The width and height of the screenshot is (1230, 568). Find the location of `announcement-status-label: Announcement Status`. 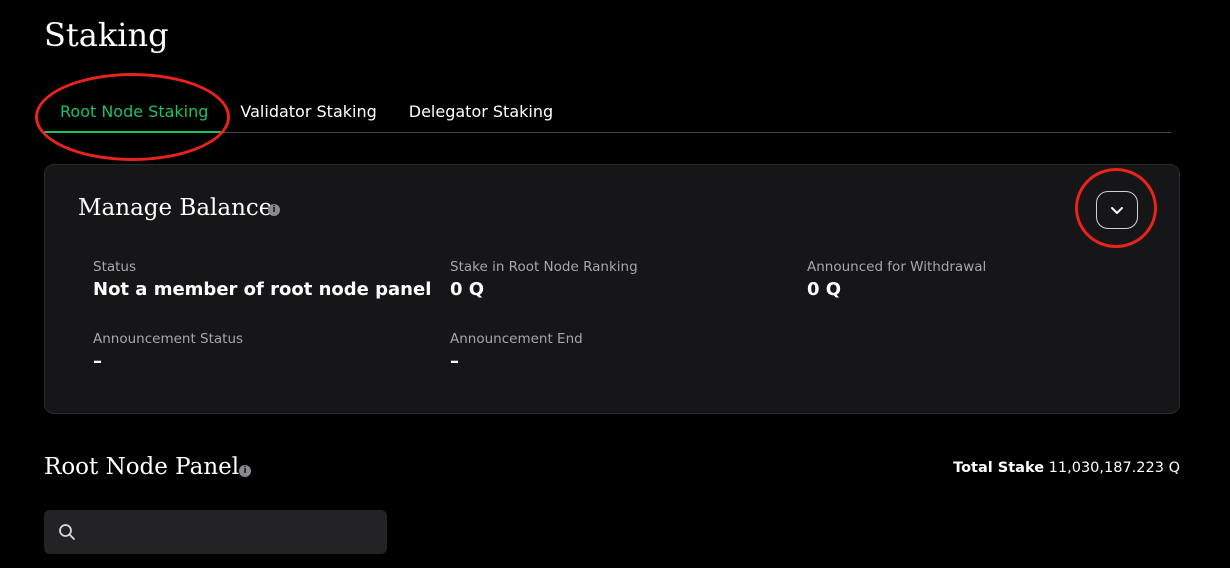

announcement-status-label: Announcement Status is located at coordinates (168, 339).